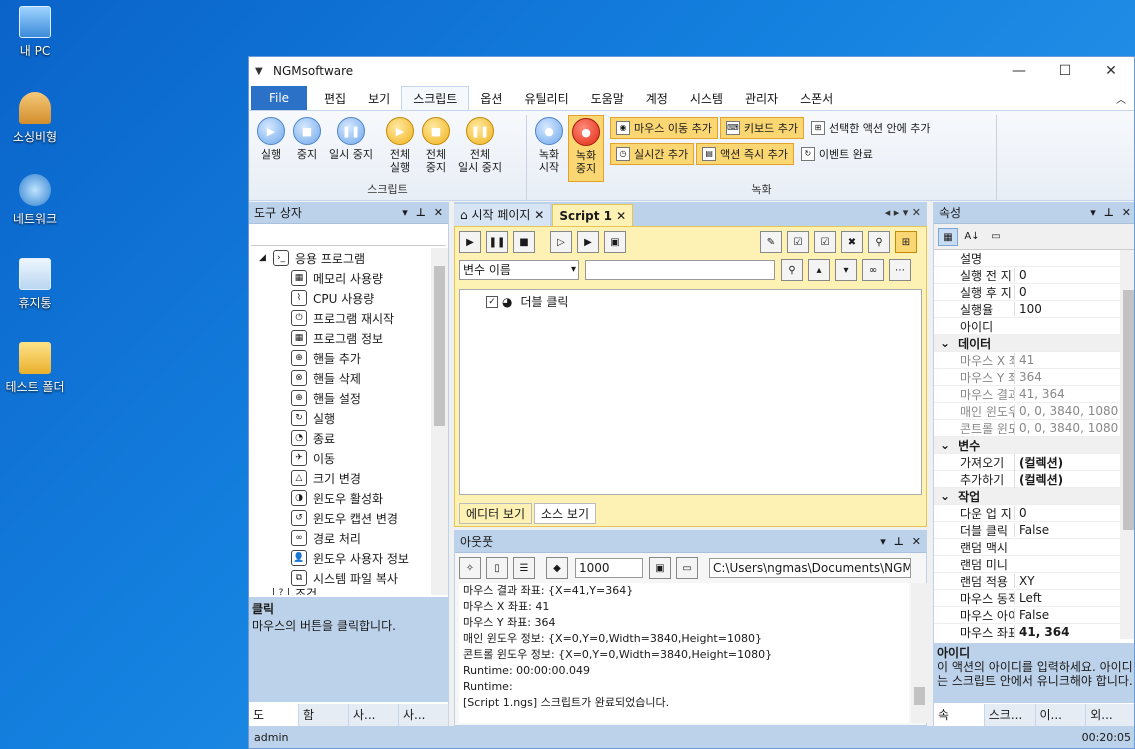  I want to click on more-icon: ⋯, so click(900, 270).